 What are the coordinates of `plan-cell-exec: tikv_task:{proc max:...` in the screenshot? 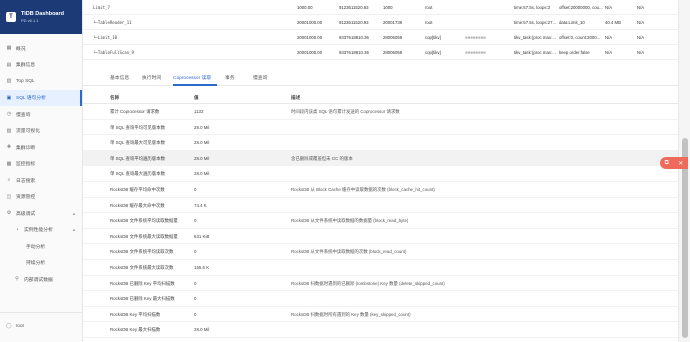 It's located at (535, 37).